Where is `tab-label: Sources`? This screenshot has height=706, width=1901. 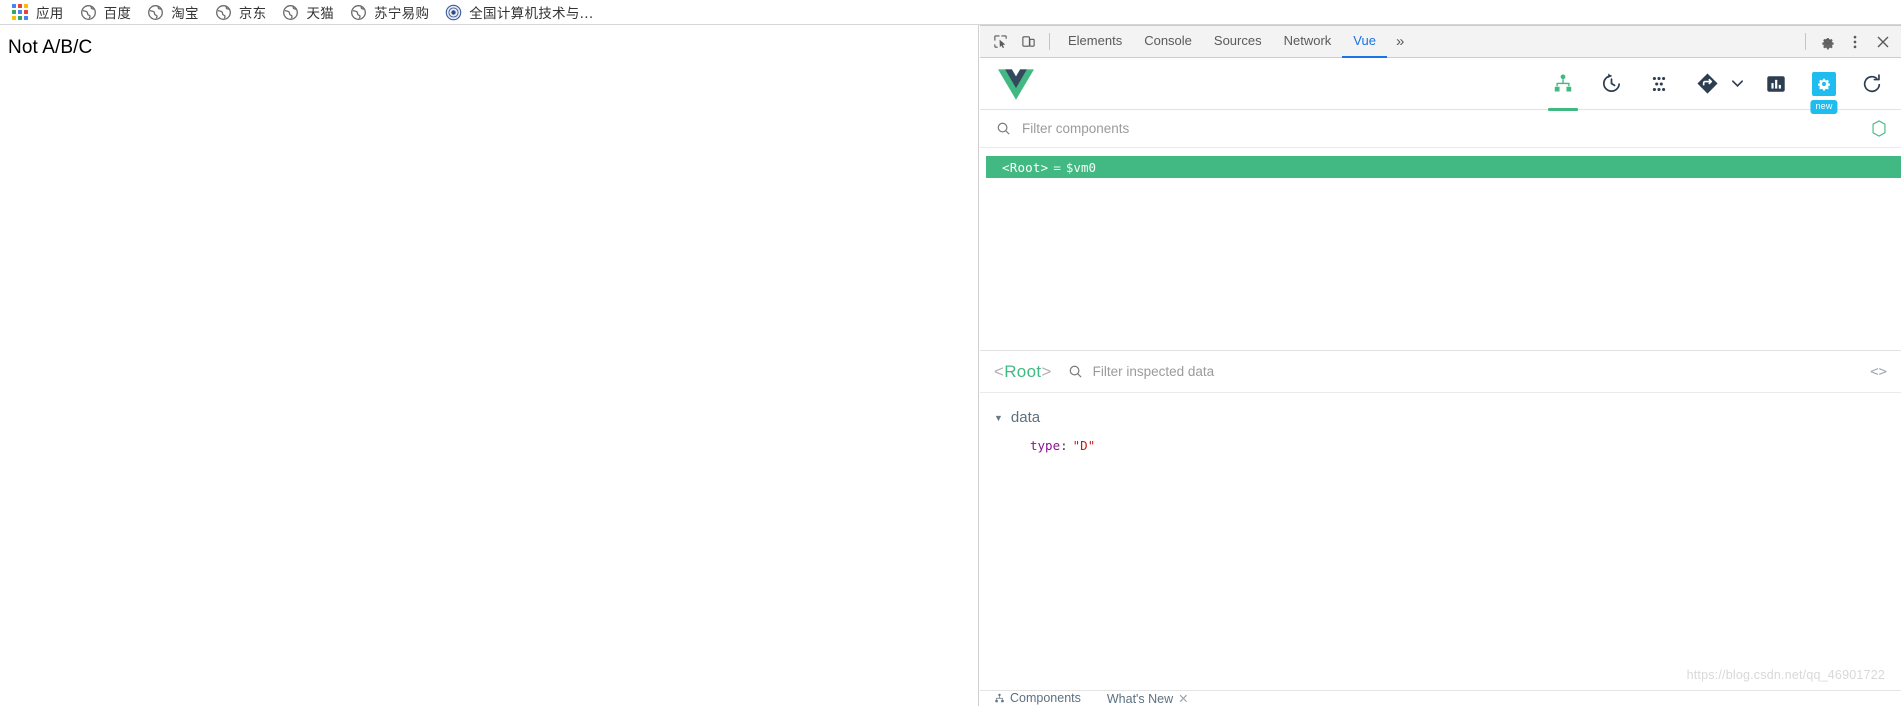 tab-label: Sources is located at coordinates (1237, 40).